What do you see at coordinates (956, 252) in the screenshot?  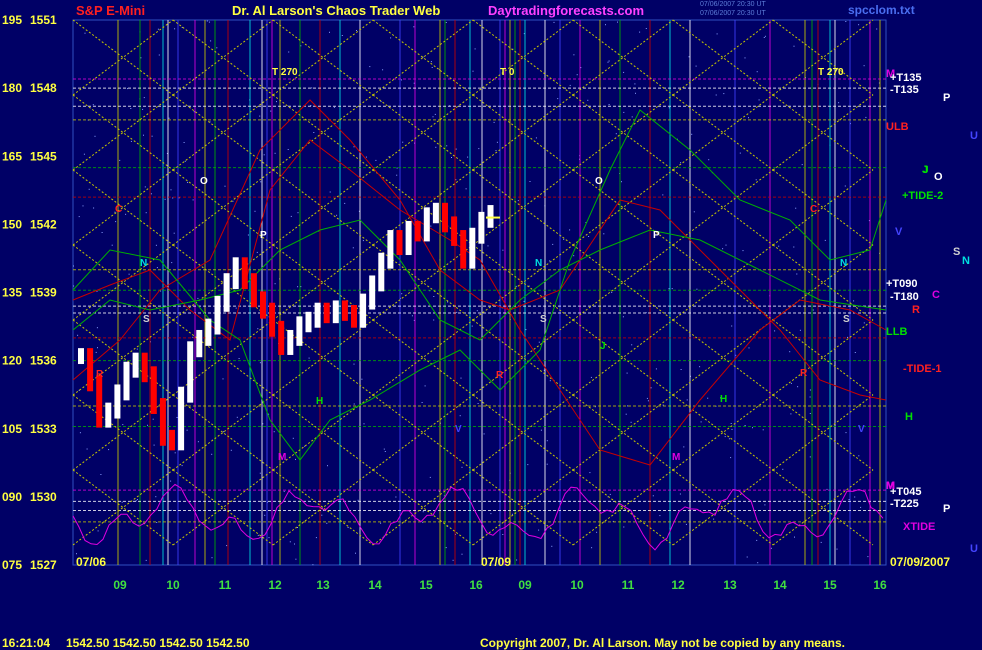 I see `right-side-label: S` at bounding box center [956, 252].